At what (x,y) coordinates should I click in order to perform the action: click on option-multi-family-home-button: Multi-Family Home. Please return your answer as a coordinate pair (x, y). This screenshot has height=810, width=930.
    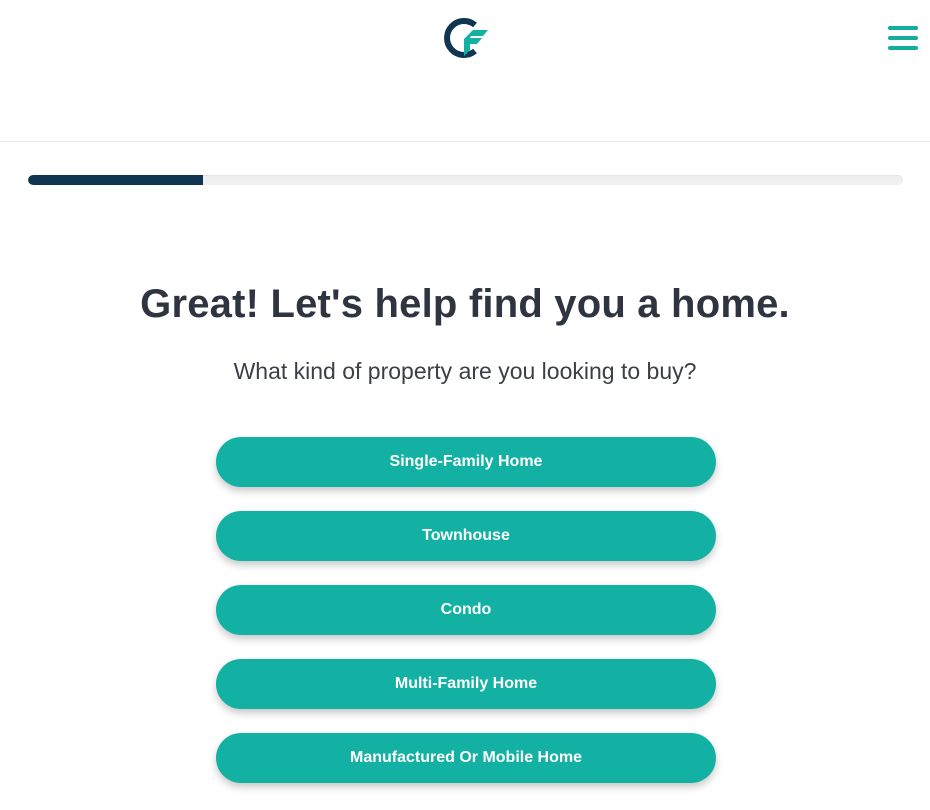
    Looking at the image, I should click on (466, 684).